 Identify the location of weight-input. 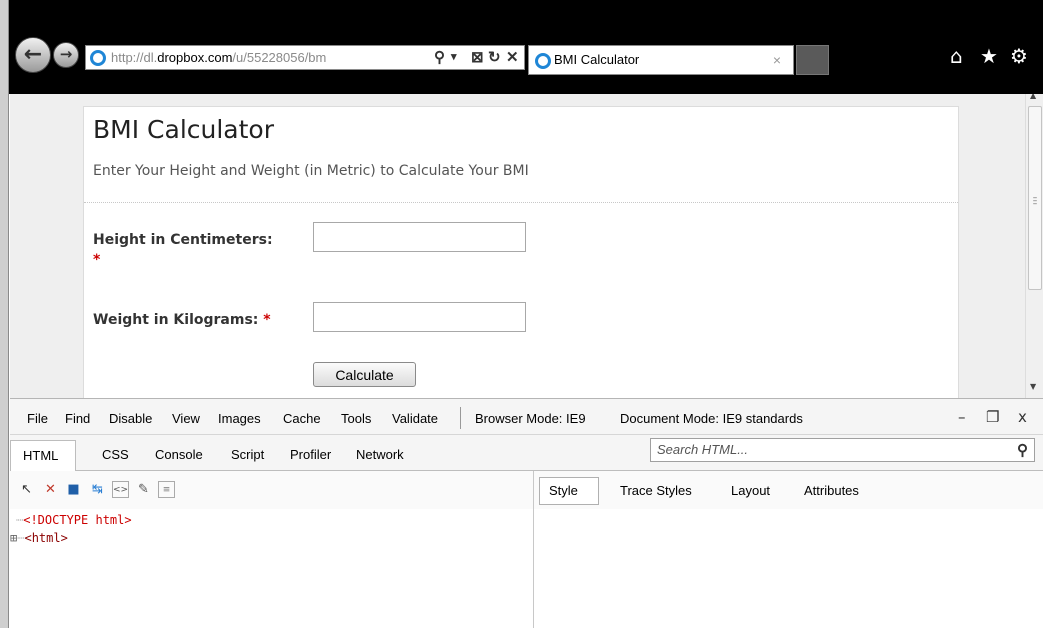
(419, 317).